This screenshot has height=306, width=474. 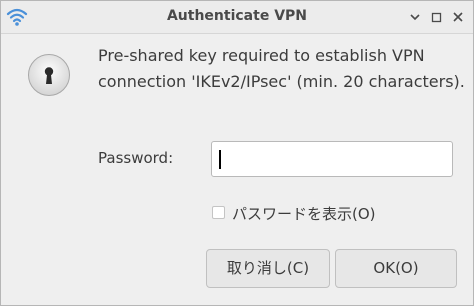 What do you see at coordinates (304, 213) in the screenshot?
I see `show-password-label: パスワードを表示(O)` at bounding box center [304, 213].